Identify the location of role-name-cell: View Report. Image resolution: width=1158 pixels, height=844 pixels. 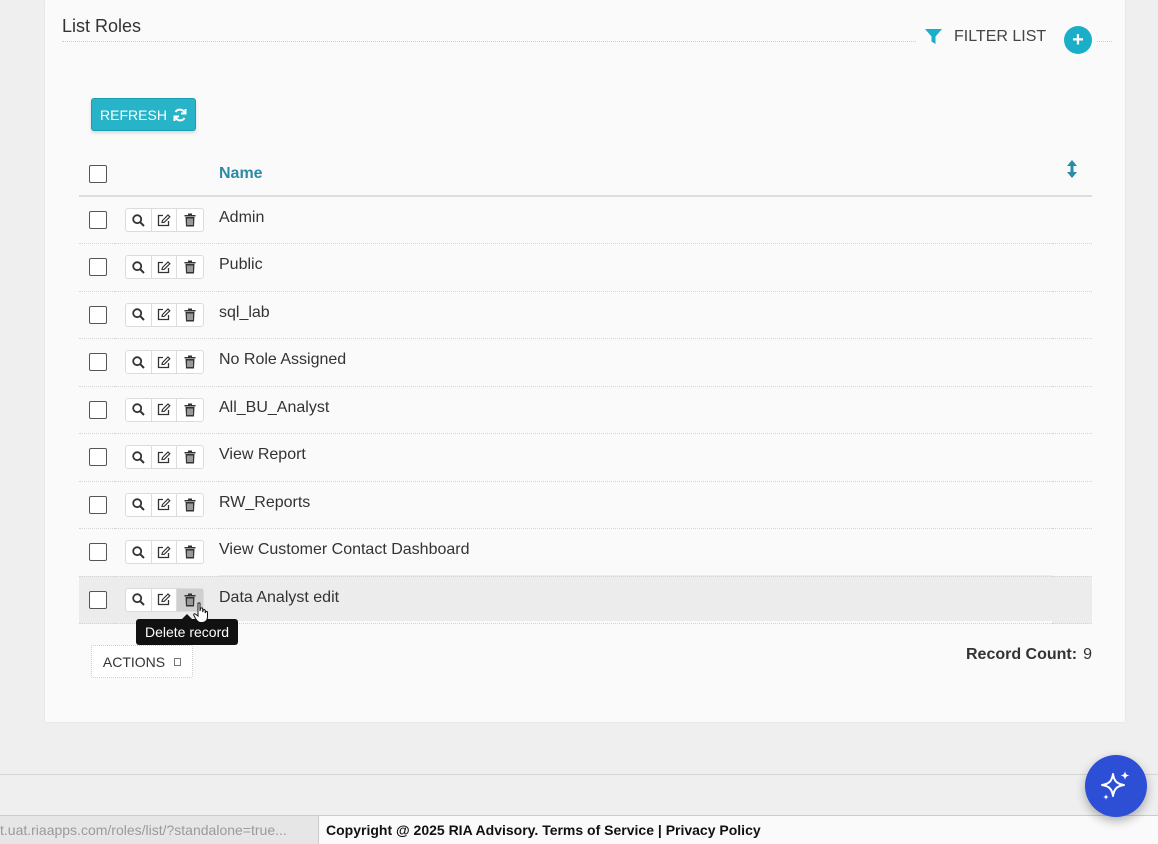
(635, 456).